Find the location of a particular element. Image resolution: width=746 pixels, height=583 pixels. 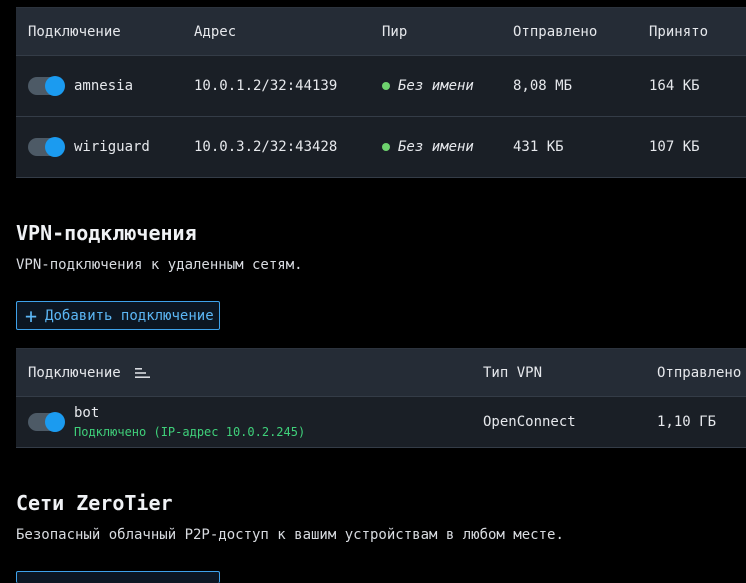

column-header-received: Принято is located at coordinates (678, 31).